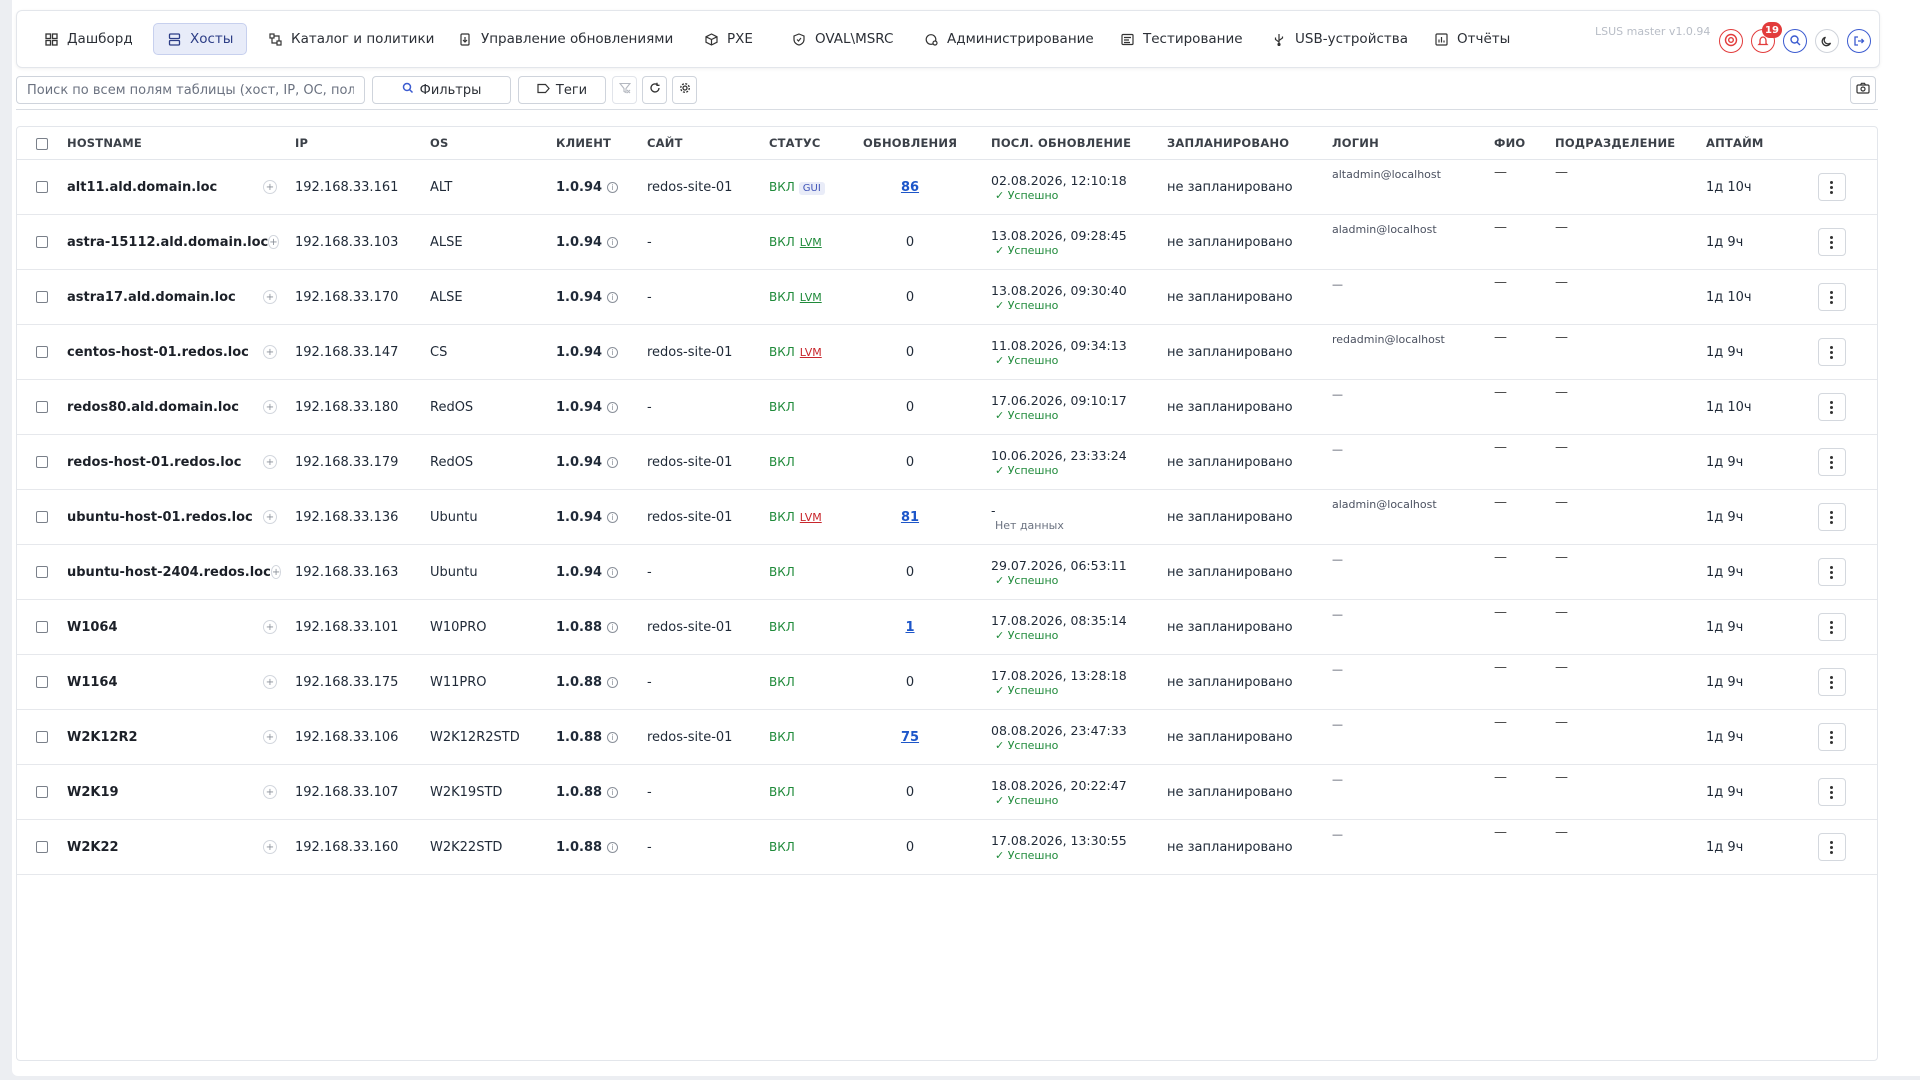 This screenshot has width=1920, height=1080. What do you see at coordinates (93, 792) in the screenshot?
I see `hostname-cell: W2K19` at bounding box center [93, 792].